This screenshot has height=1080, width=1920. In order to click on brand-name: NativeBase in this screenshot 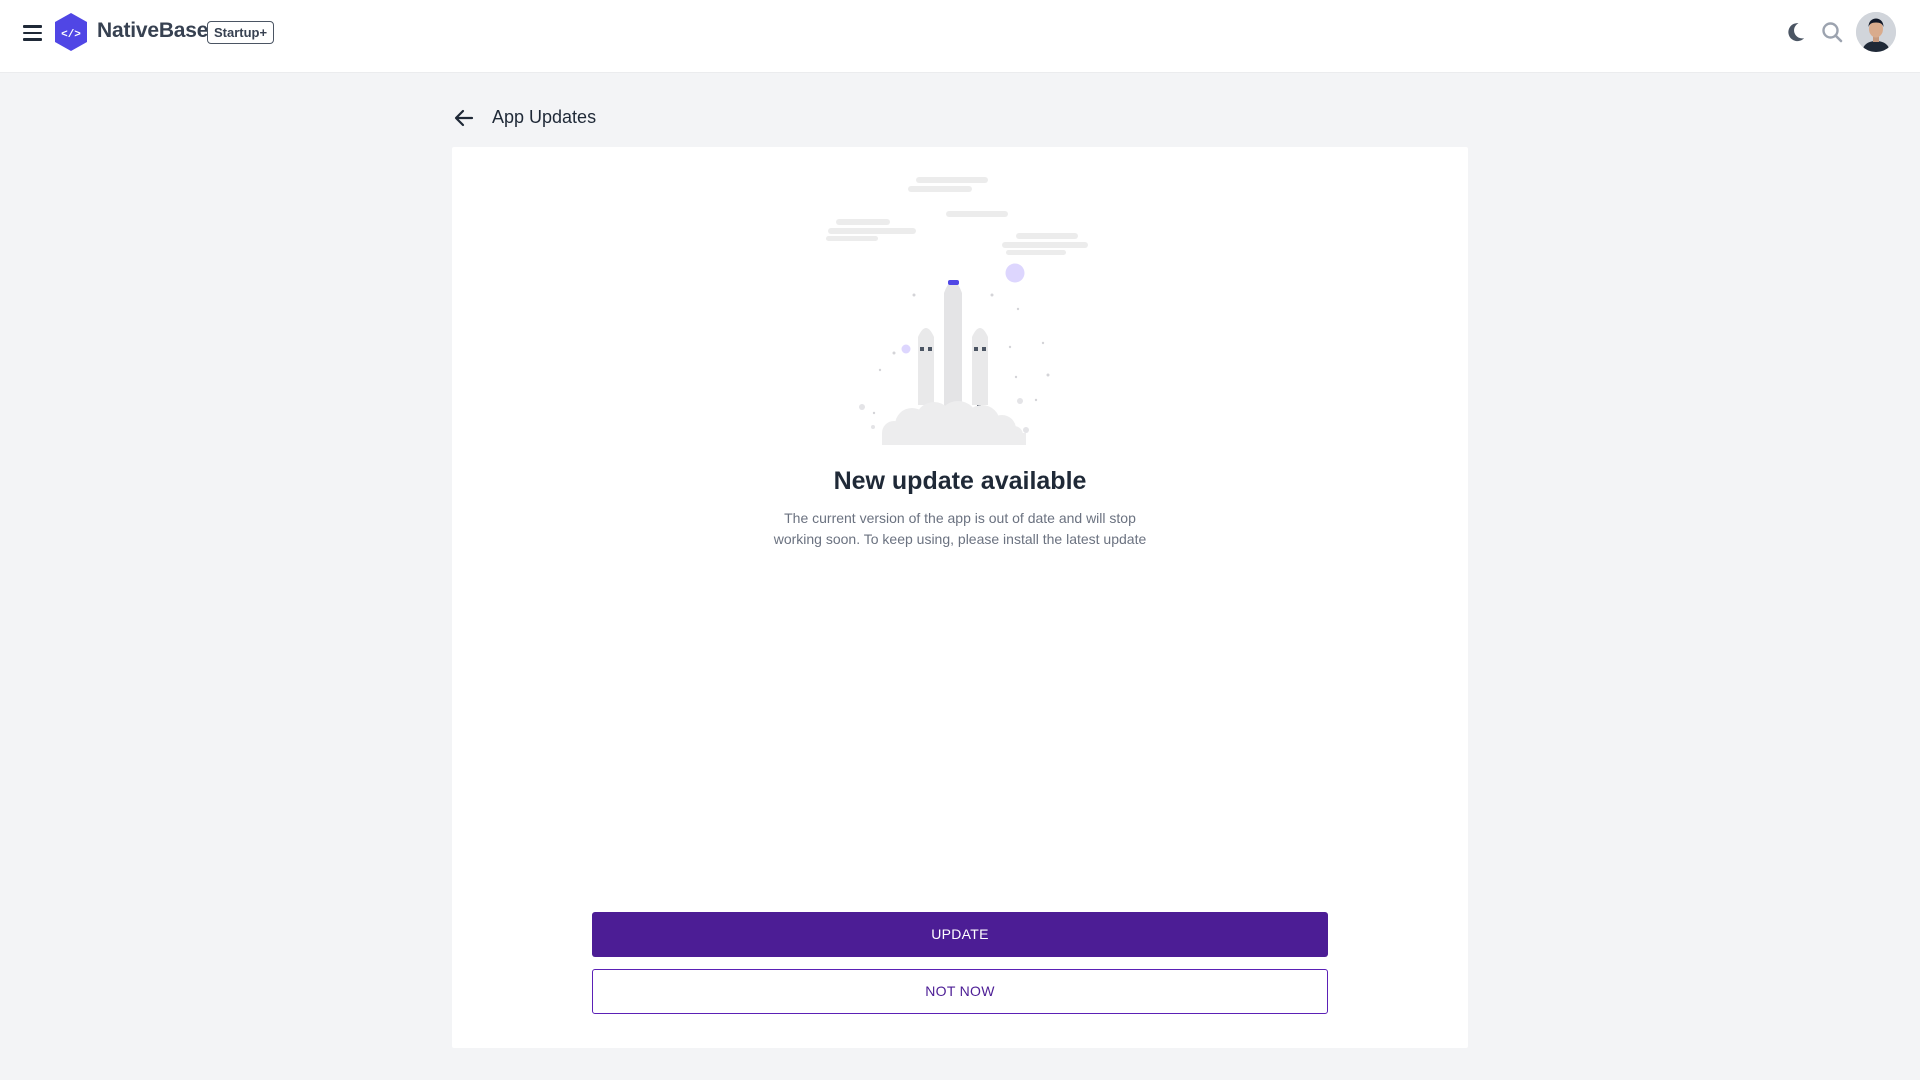, I will do `click(153, 30)`.